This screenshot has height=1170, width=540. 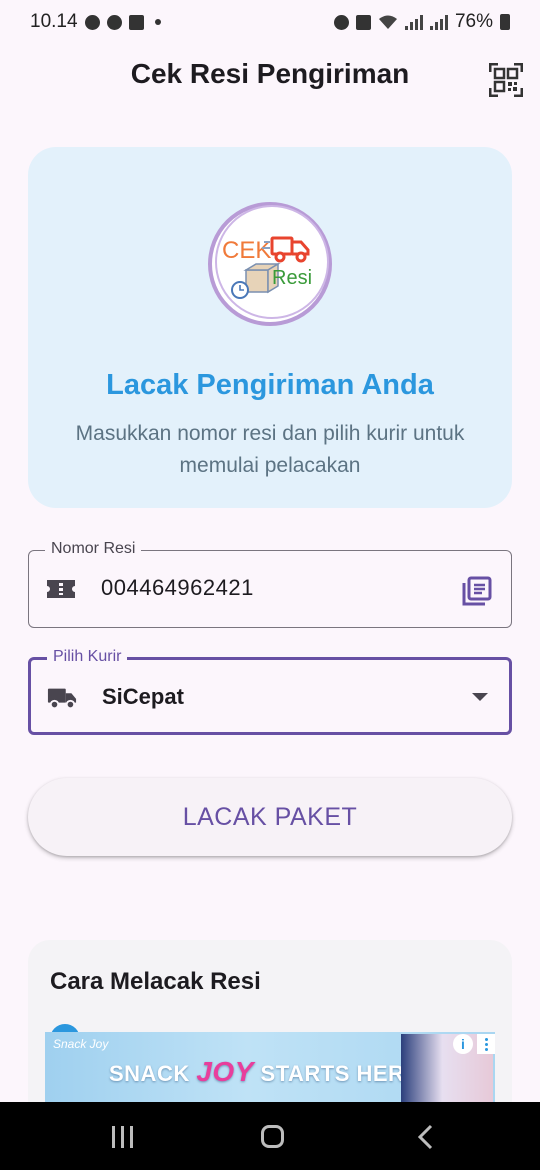 I want to click on ad-menu-icon, so click(x=486, y=1044).